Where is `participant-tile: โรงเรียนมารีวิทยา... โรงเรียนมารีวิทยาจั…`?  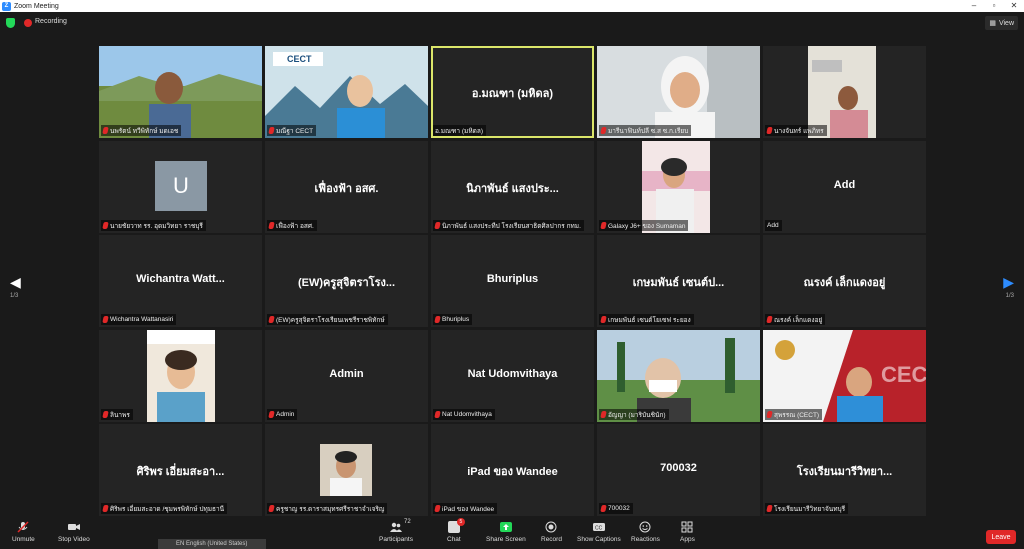
participant-tile: โรงเรียนมารีวิทยา... โรงเรียนมารีวิทยาจั… is located at coordinates (844, 470).